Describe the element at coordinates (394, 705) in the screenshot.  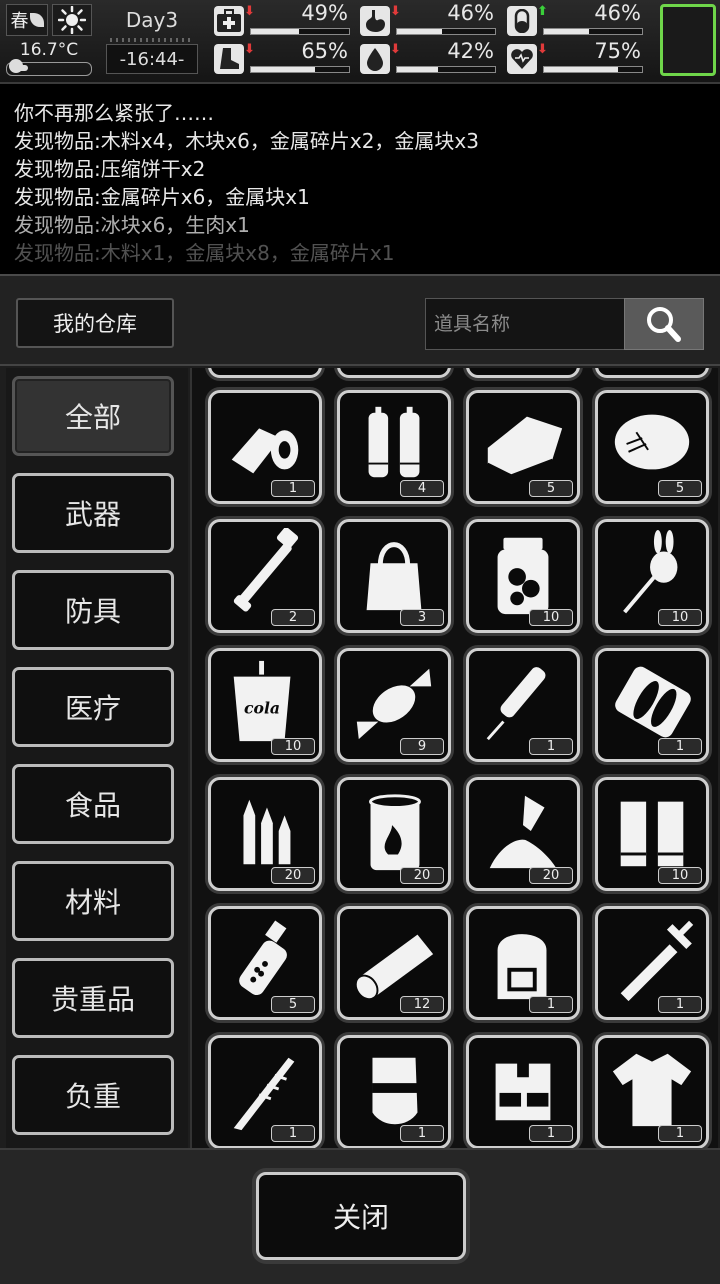
I see `item-slot: 9` at that location.